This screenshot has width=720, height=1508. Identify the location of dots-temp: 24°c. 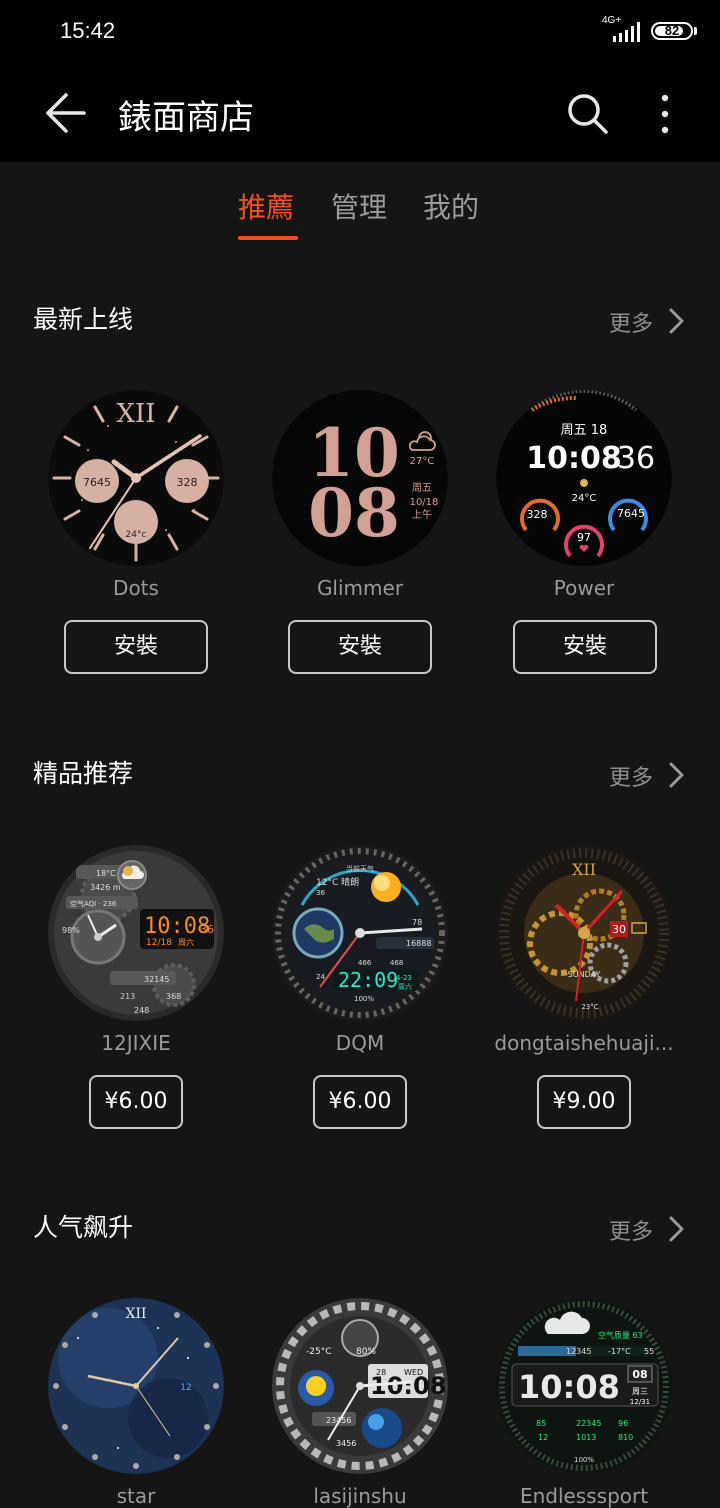
(136, 535).